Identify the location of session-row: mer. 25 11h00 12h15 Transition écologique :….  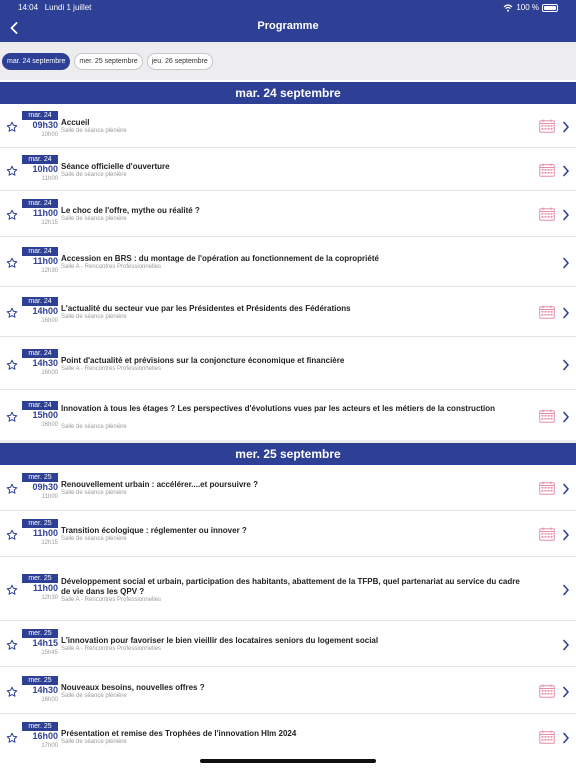
(288, 533).